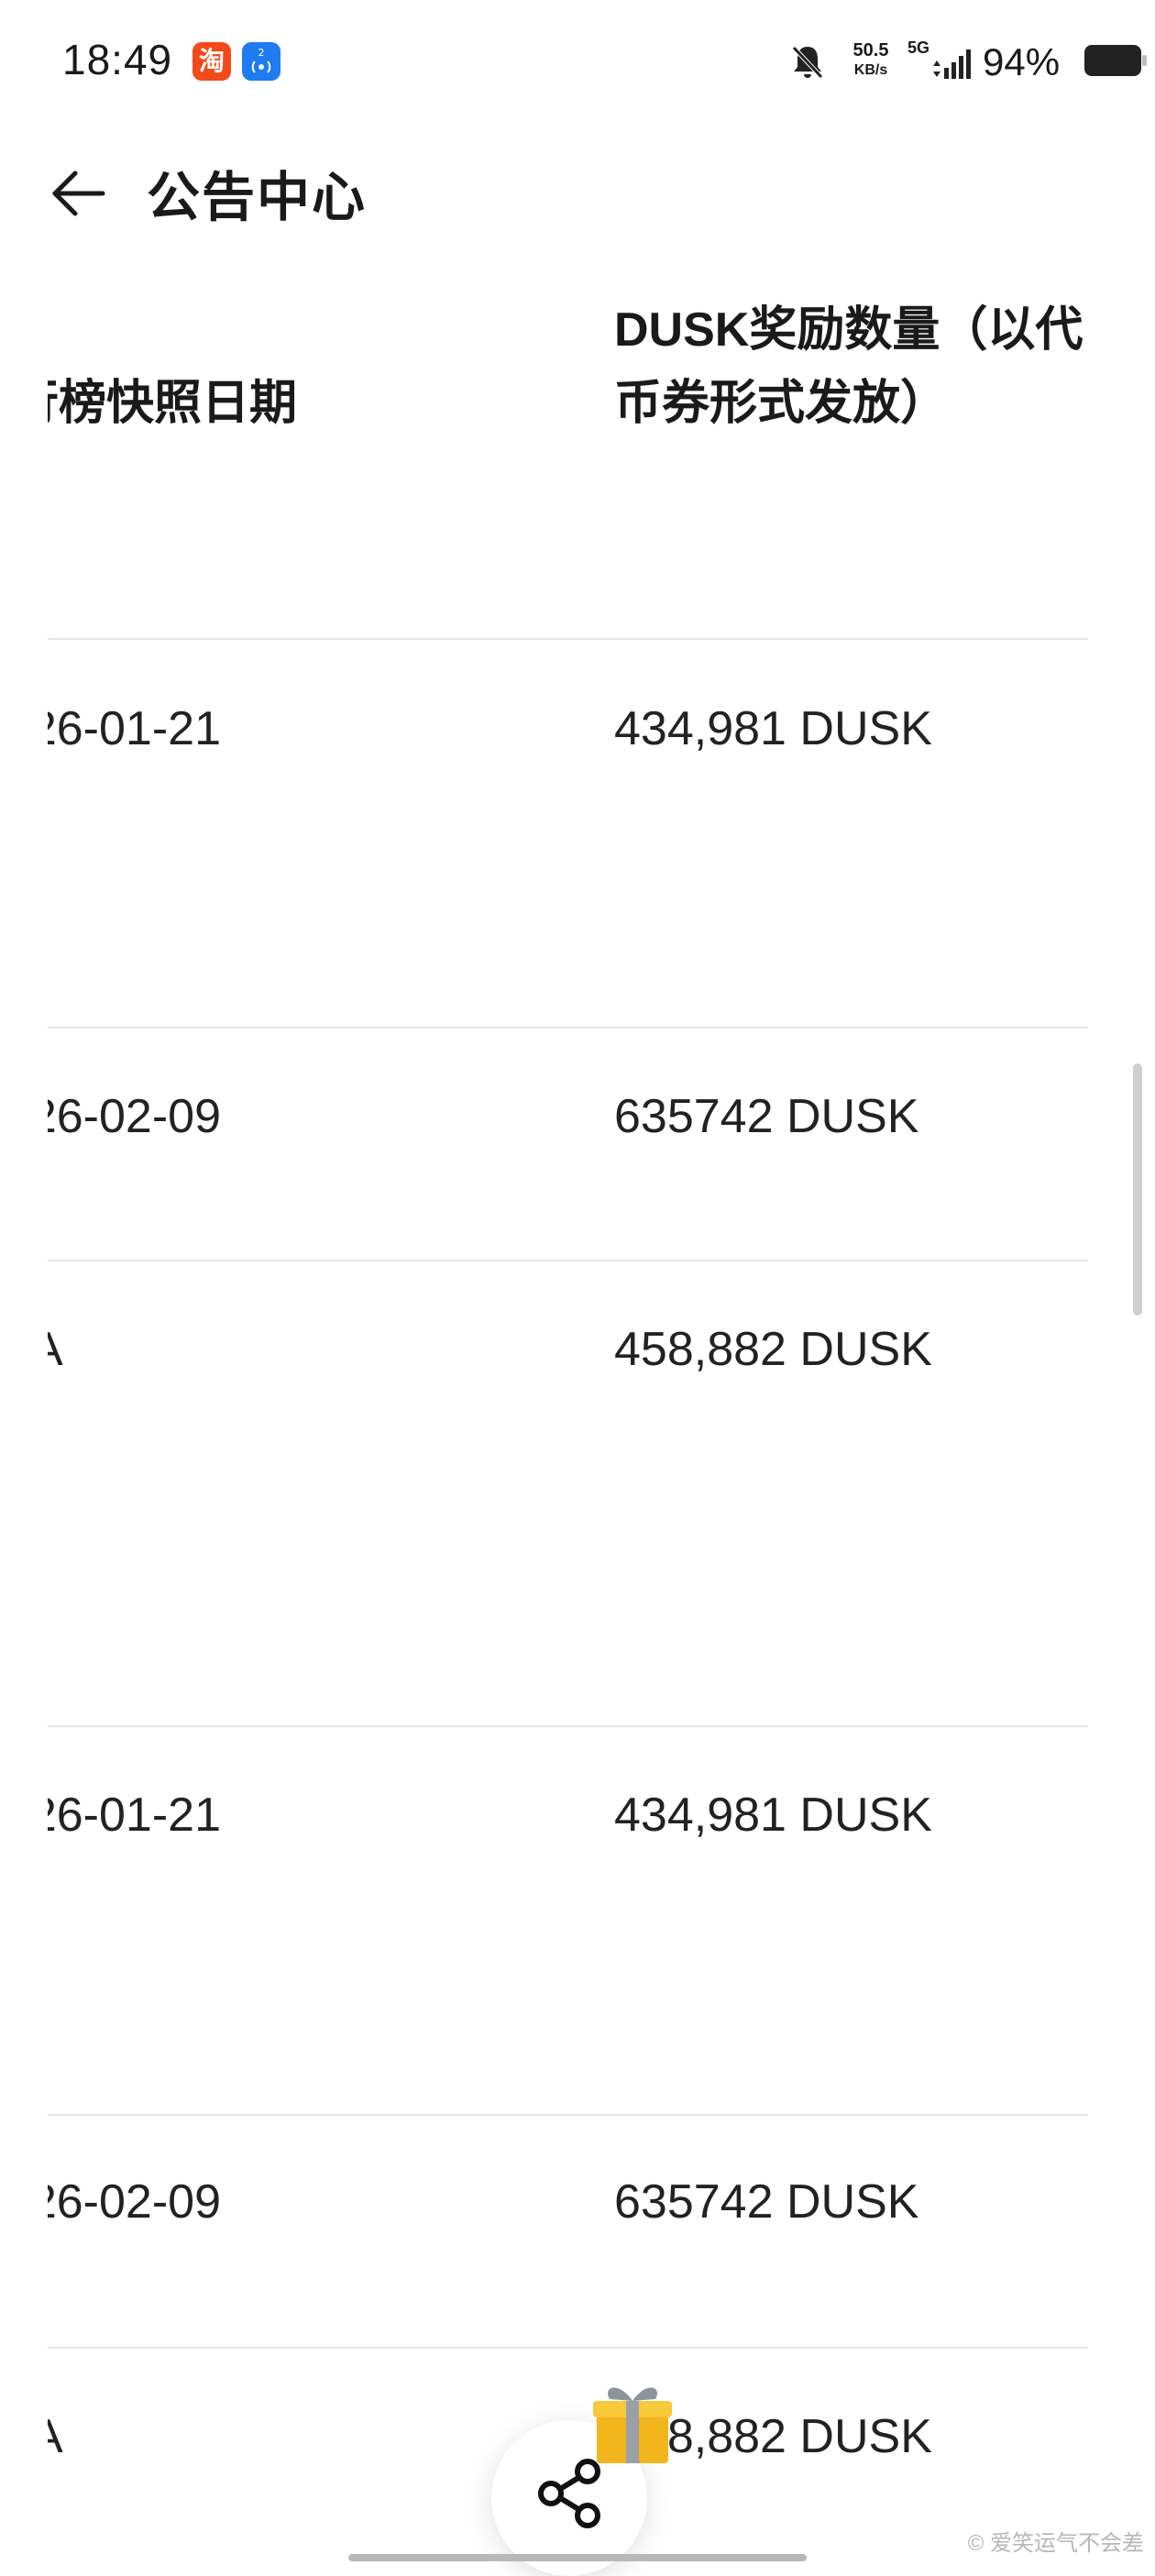  Describe the element at coordinates (55, 1349) in the screenshot. I see `row-3-date: N/A` at that location.